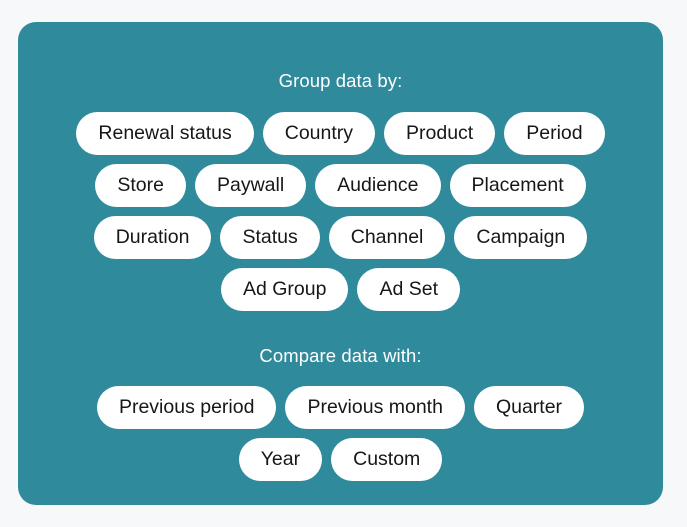  I want to click on group-pill-row-1: Renewal status Country Product Period, so click(340, 133).